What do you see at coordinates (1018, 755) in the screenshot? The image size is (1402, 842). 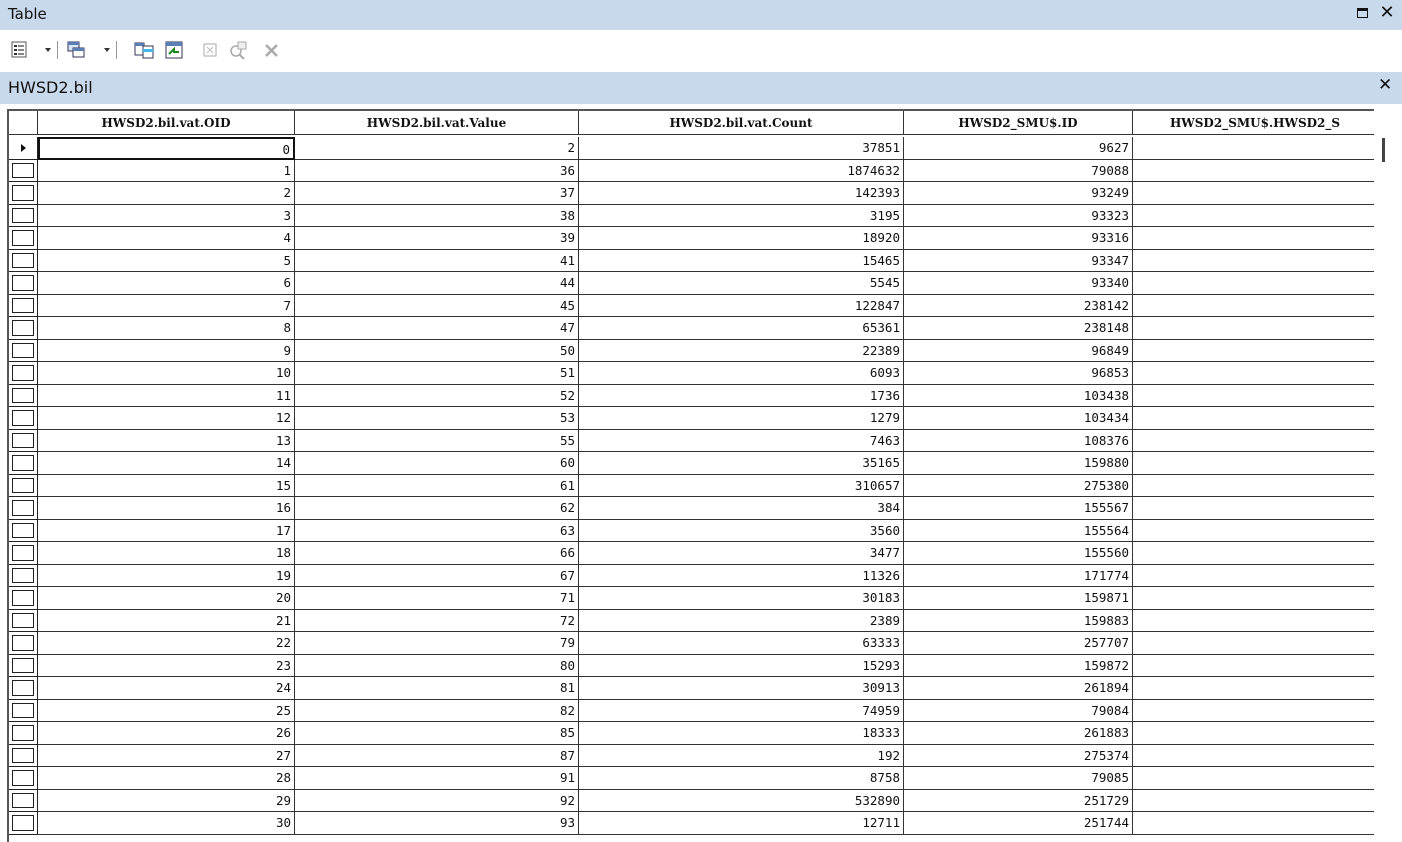 I see `cell-smu-id: 275374` at bounding box center [1018, 755].